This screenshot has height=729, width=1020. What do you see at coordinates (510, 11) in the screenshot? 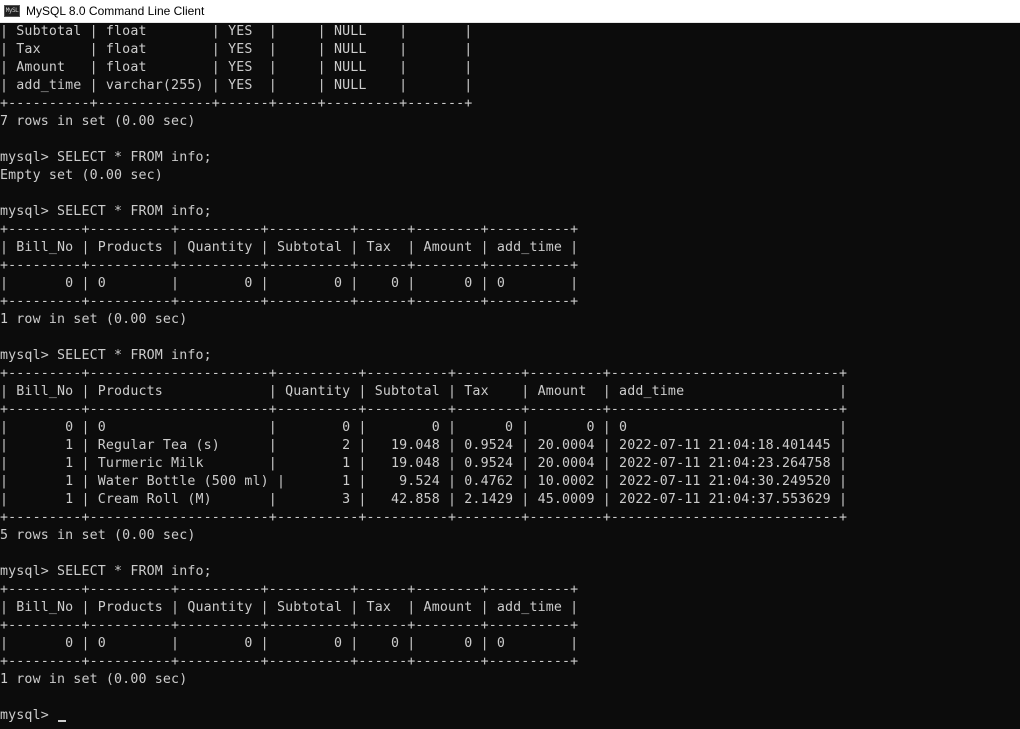
I see `title-bar: MySL MySQL 8.0 Command Line Client` at bounding box center [510, 11].